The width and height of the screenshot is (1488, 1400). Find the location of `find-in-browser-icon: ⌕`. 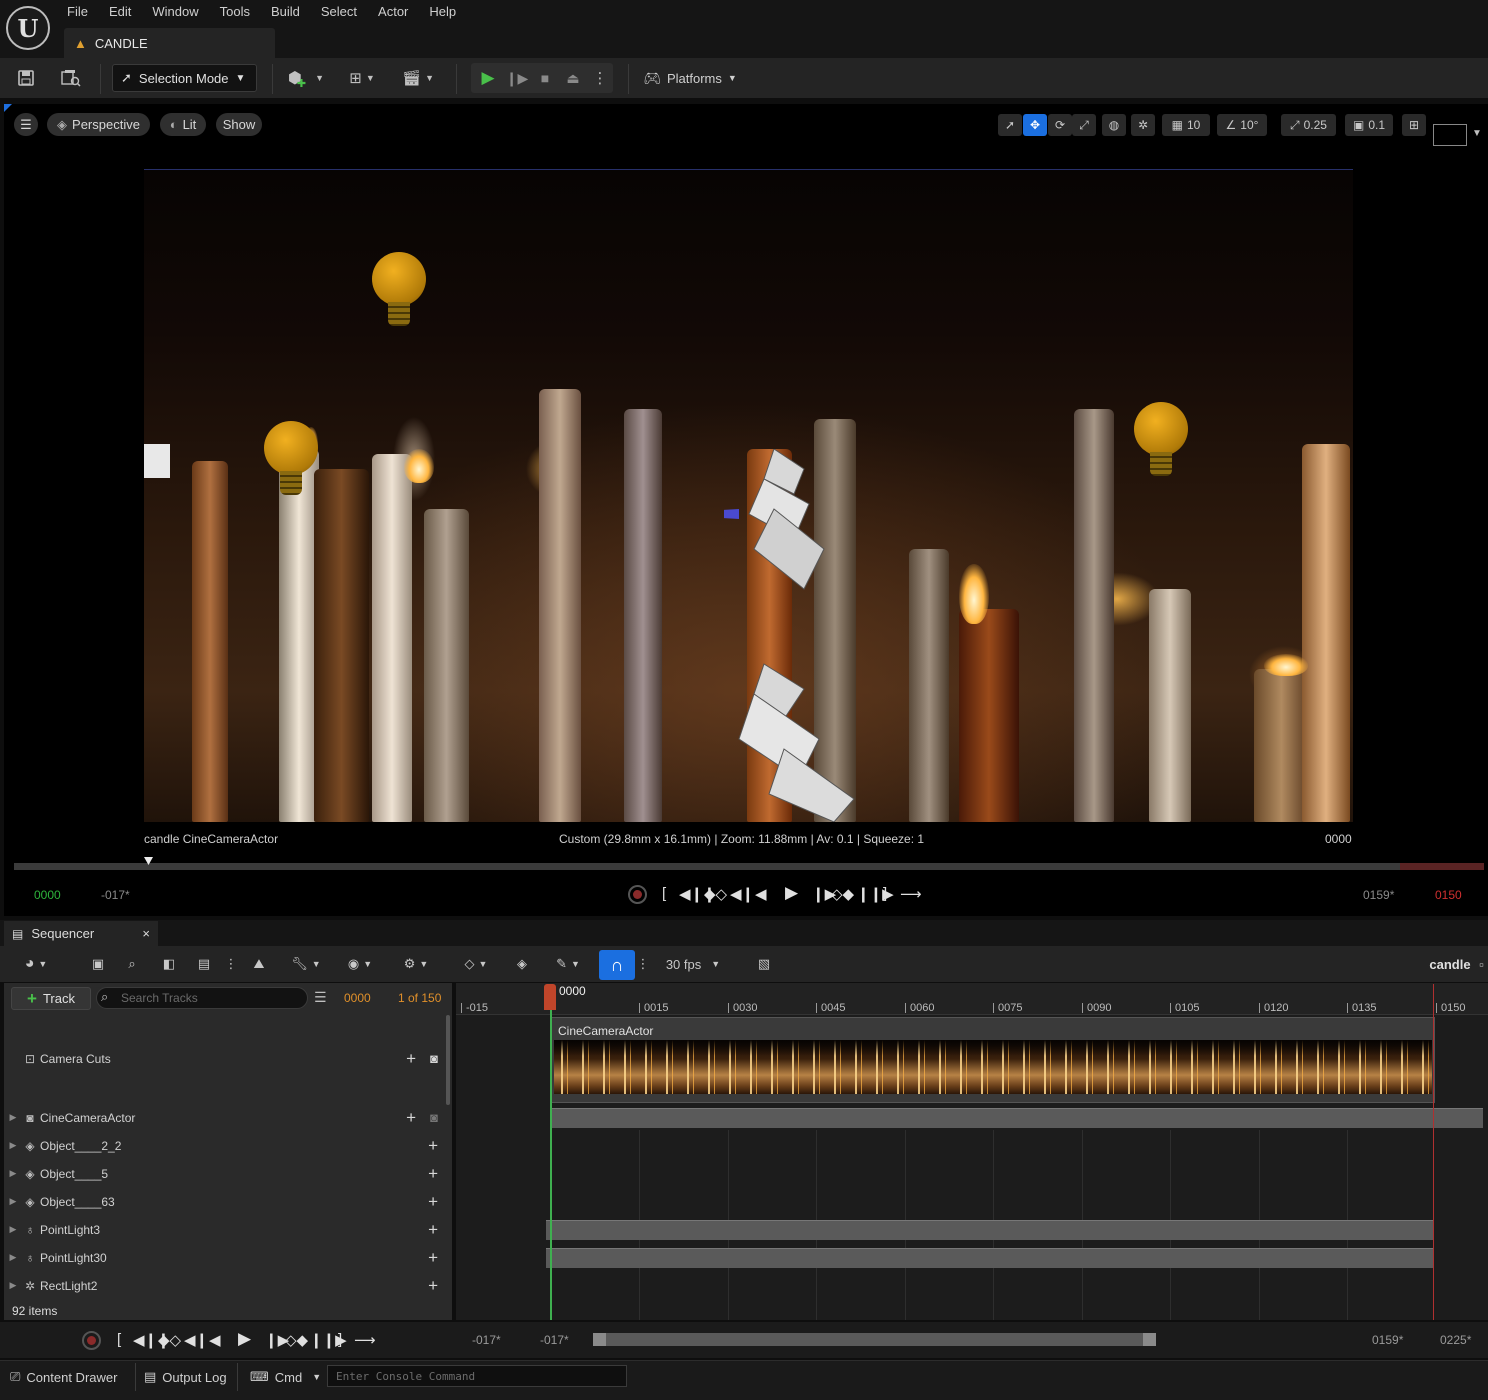

find-in-browser-icon: ⌕ is located at coordinates (132, 964).